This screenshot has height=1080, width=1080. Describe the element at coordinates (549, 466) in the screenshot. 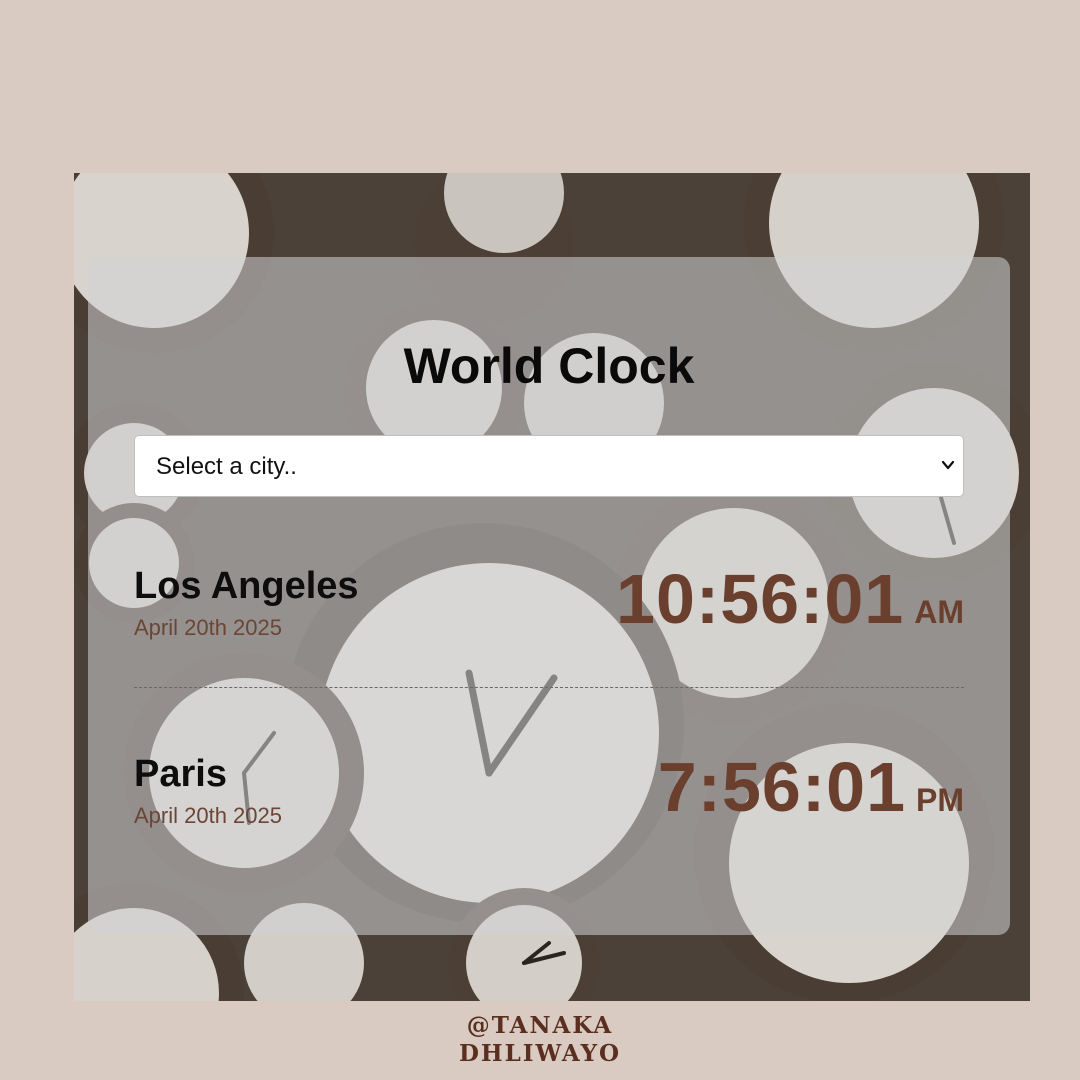

I see `city-select-dropdown: Select a city..` at that location.